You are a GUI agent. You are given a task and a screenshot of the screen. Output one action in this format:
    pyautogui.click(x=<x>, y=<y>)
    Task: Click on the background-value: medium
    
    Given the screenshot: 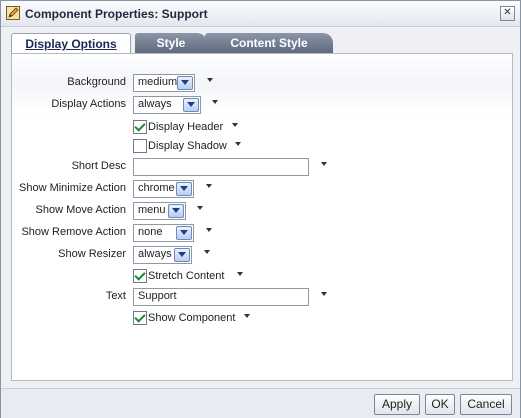 What is the action you would take?
    pyautogui.click(x=158, y=82)
    